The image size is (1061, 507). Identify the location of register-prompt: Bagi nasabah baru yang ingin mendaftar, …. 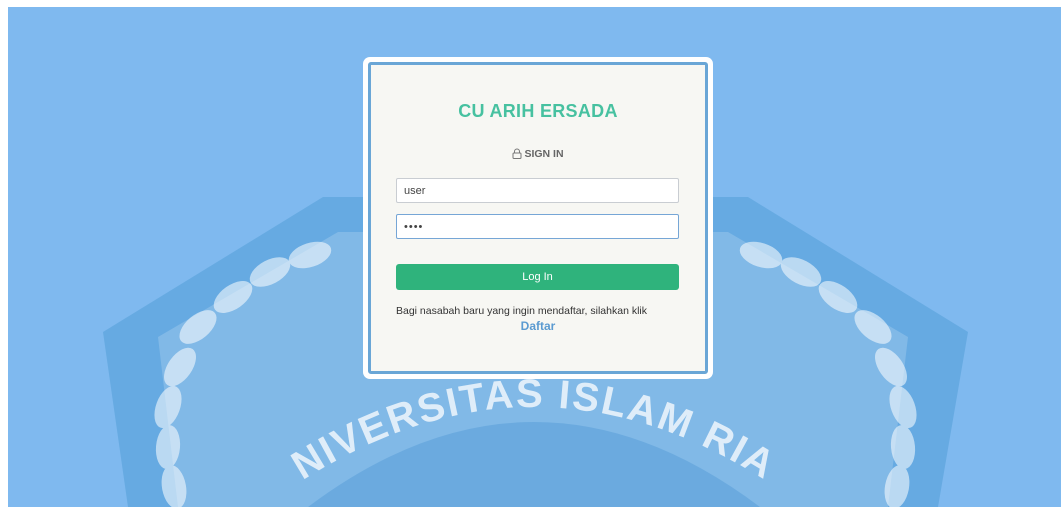
(521, 311).